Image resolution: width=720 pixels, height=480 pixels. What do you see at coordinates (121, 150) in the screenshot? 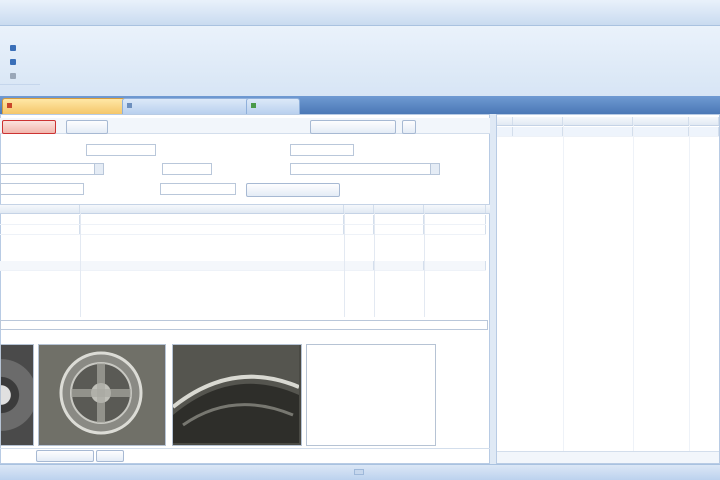
I see `date-field` at bounding box center [121, 150].